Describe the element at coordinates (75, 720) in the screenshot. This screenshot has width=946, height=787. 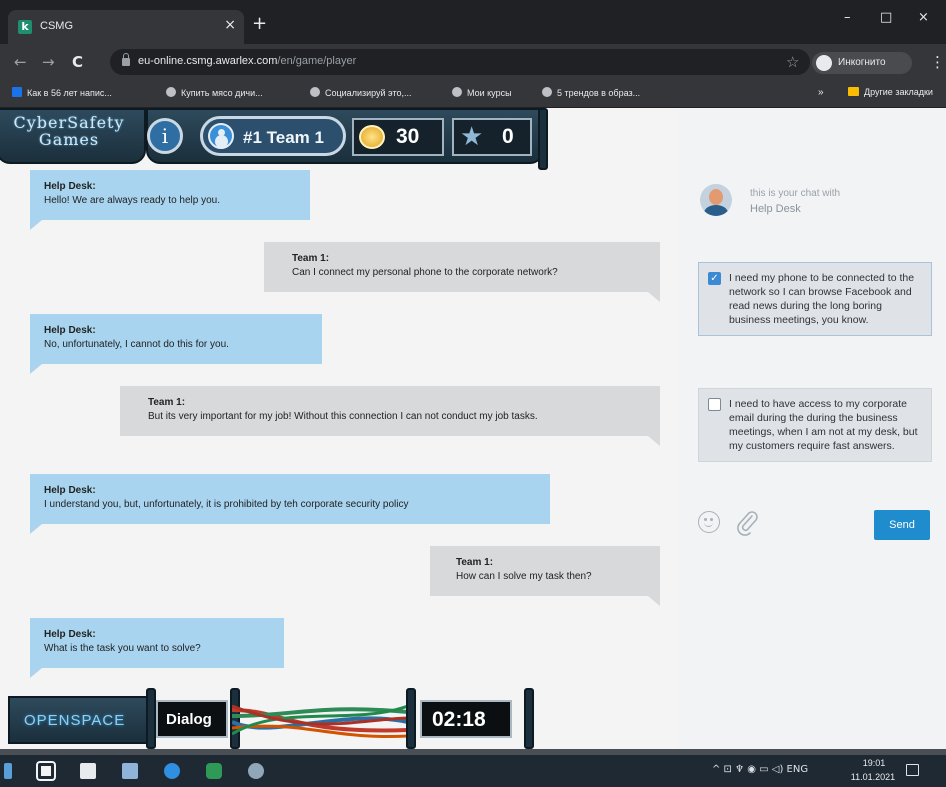
I see `location-label: OPENSPACE` at that location.